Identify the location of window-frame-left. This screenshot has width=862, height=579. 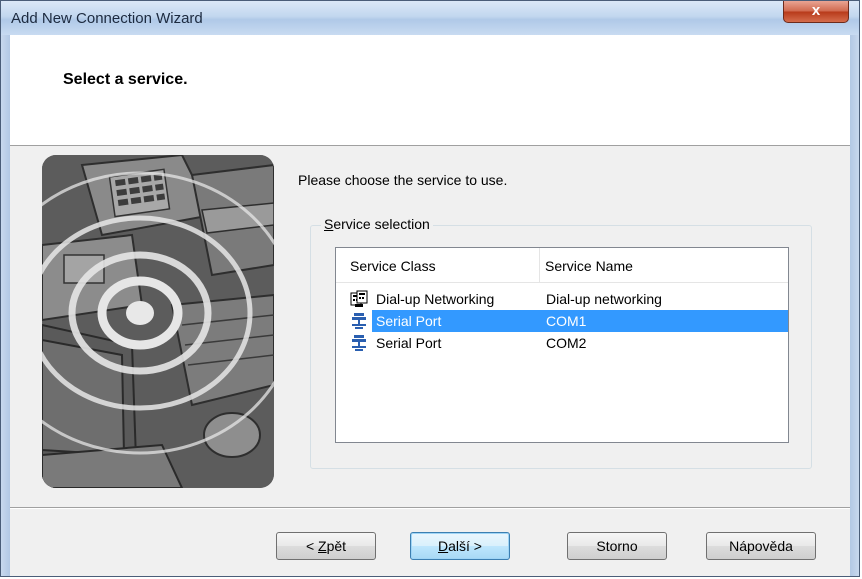
(5, 305).